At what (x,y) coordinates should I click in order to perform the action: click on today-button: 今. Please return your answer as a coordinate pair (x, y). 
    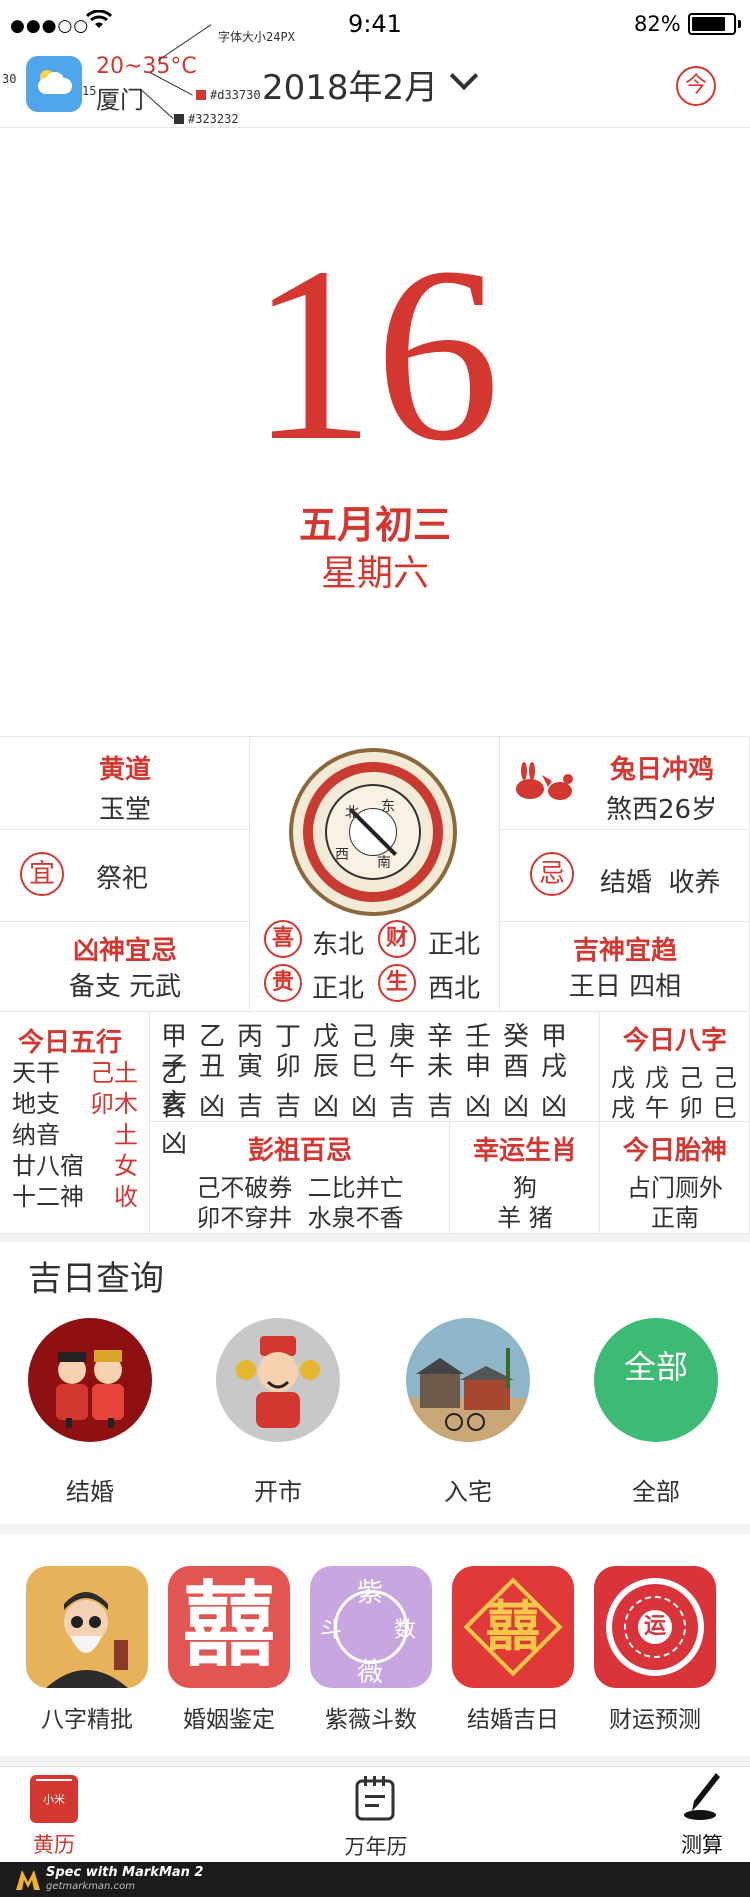
    Looking at the image, I should click on (696, 86).